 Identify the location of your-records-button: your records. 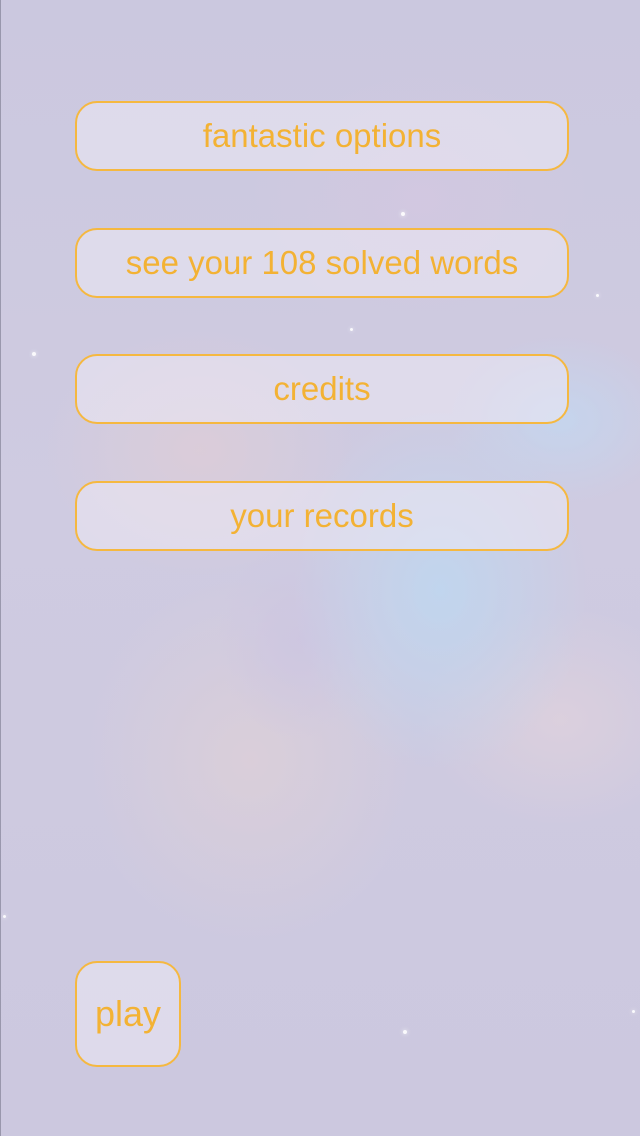
(322, 516).